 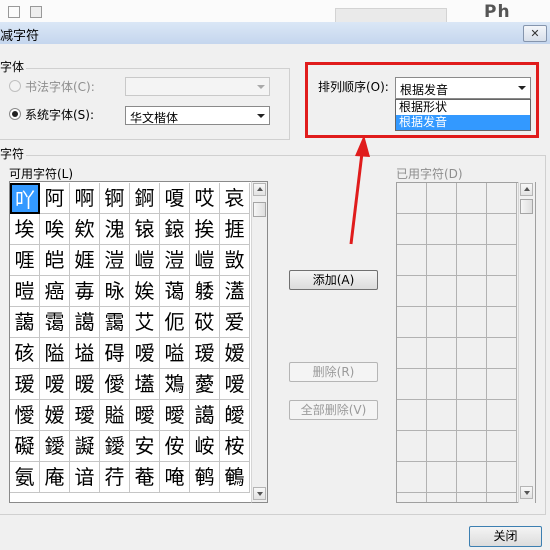 I want to click on available-chars-scrollbar, so click(x=259, y=342).